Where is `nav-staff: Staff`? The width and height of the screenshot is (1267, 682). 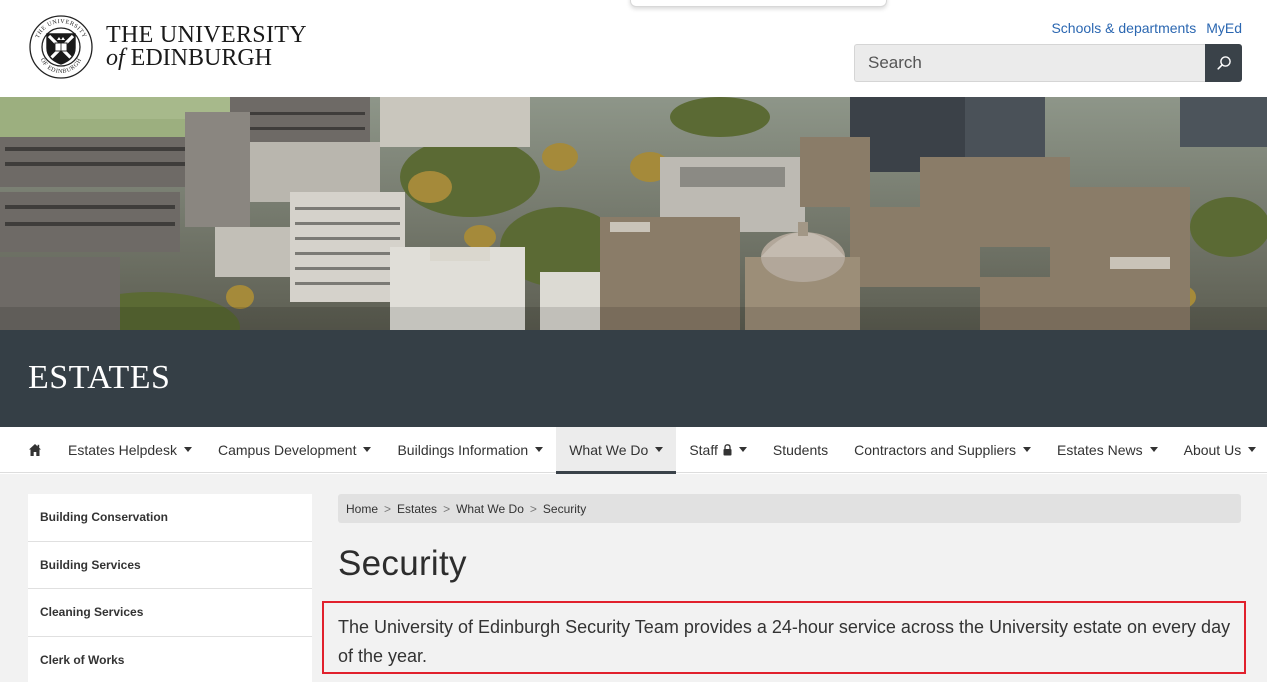 nav-staff: Staff is located at coordinates (718, 450).